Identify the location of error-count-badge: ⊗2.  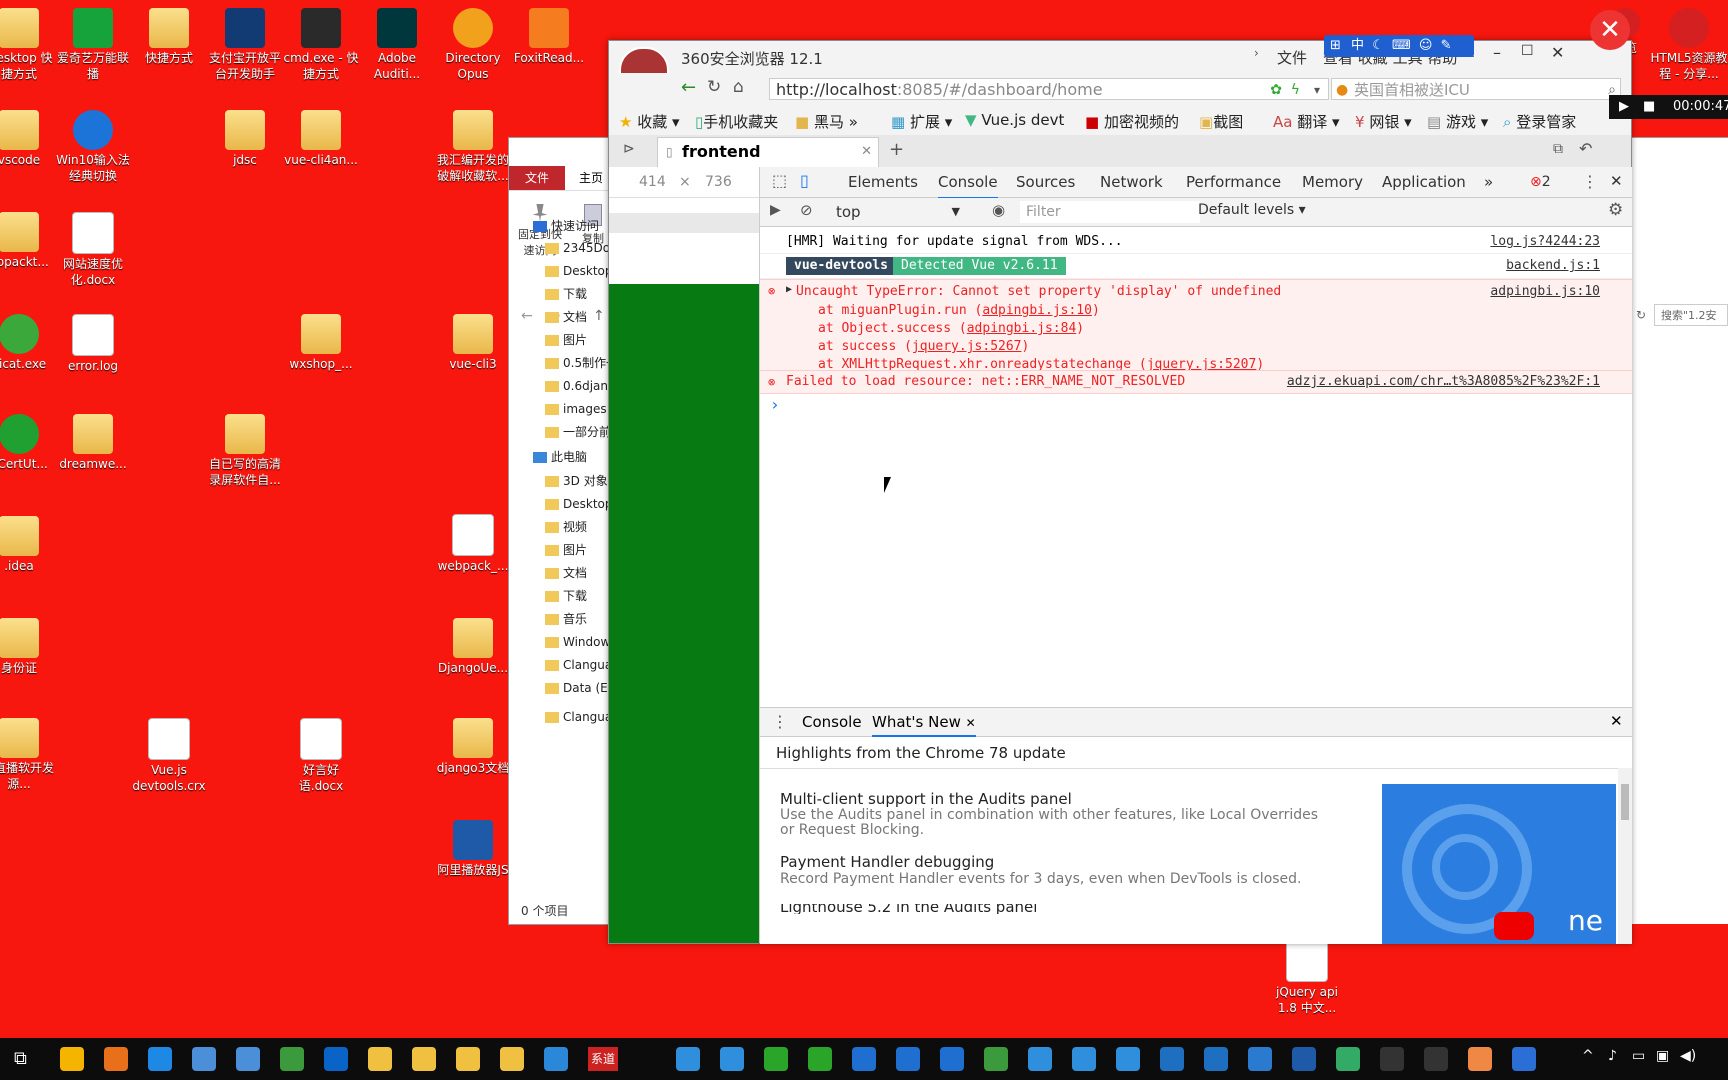
(1540, 182).